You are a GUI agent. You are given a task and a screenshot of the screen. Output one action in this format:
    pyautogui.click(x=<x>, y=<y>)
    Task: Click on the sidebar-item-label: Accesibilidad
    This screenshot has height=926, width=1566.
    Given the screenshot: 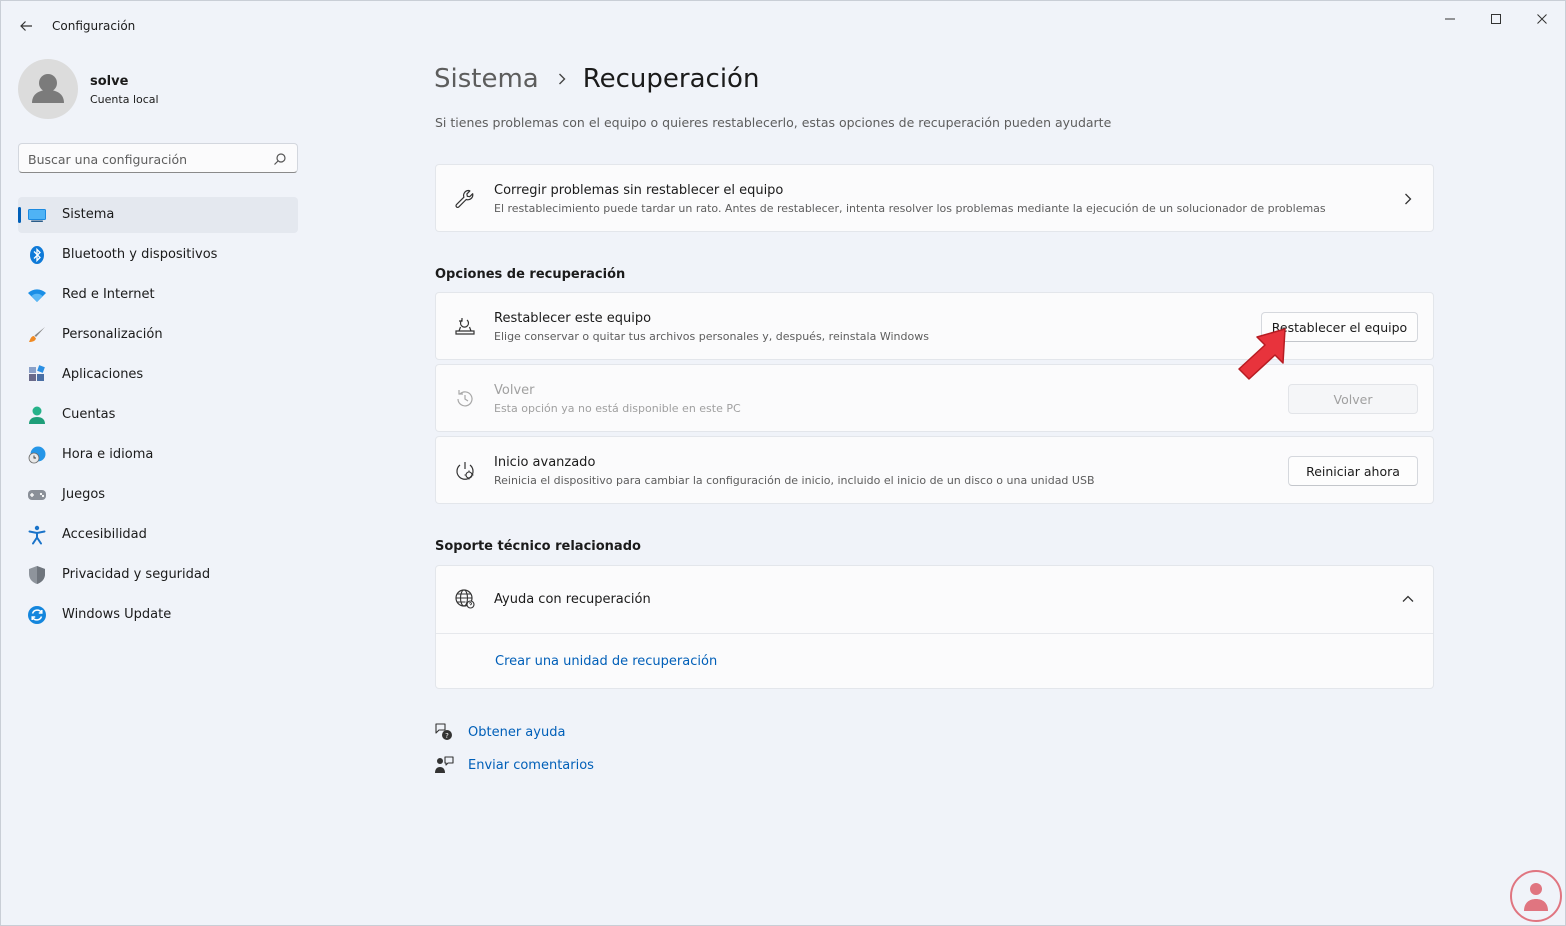 What is the action you would take?
    pyautogui.click(x=104, y=534)
    